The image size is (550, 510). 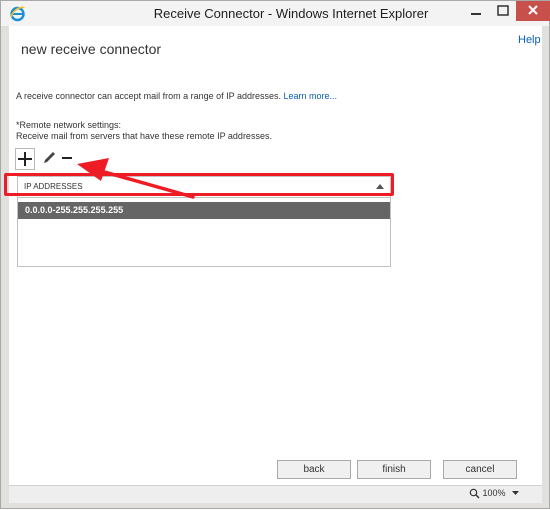 I want to click on red-arrow-annotation, so click(x=136, y=178).